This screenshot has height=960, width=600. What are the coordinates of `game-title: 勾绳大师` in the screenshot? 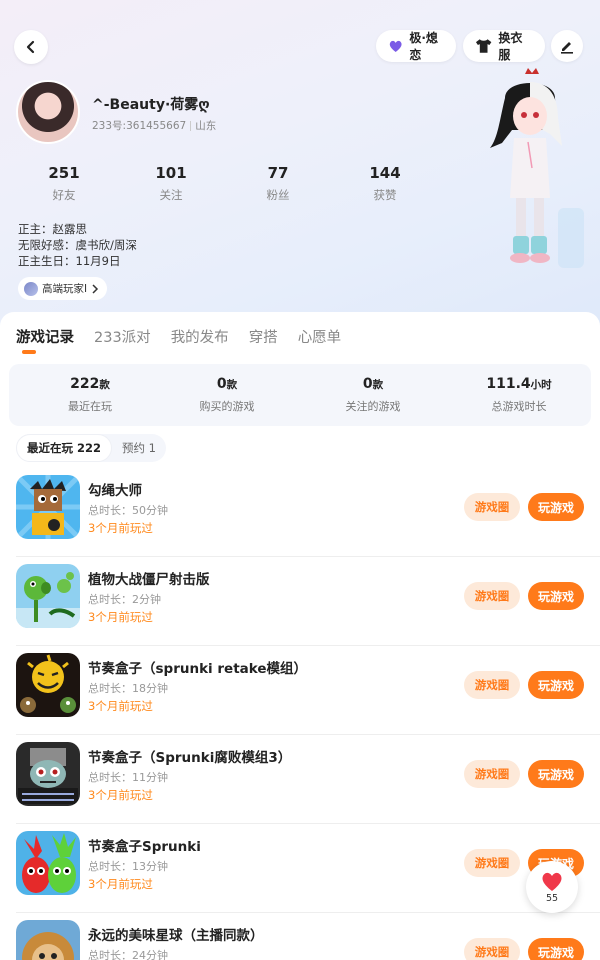 It's located at (115, 491).